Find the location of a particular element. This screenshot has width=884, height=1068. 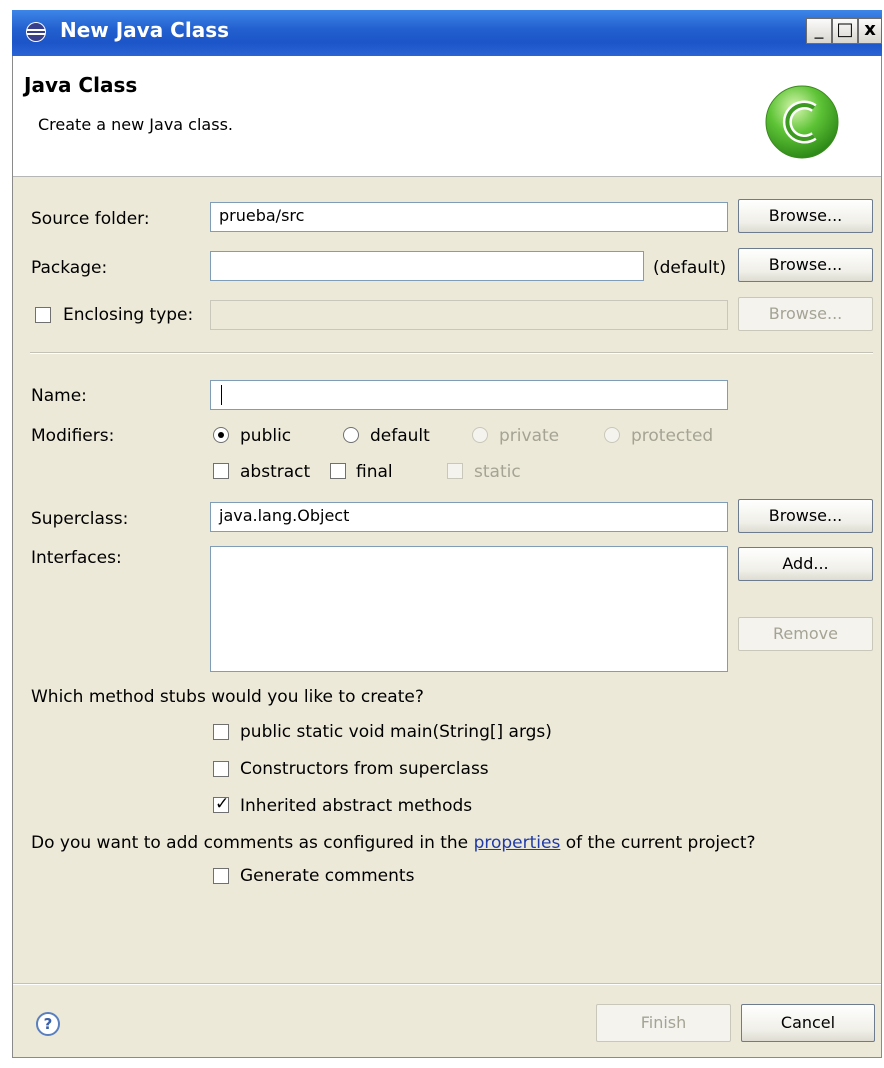

remove-interface-button: Remove is located at coordinates (805, 634).